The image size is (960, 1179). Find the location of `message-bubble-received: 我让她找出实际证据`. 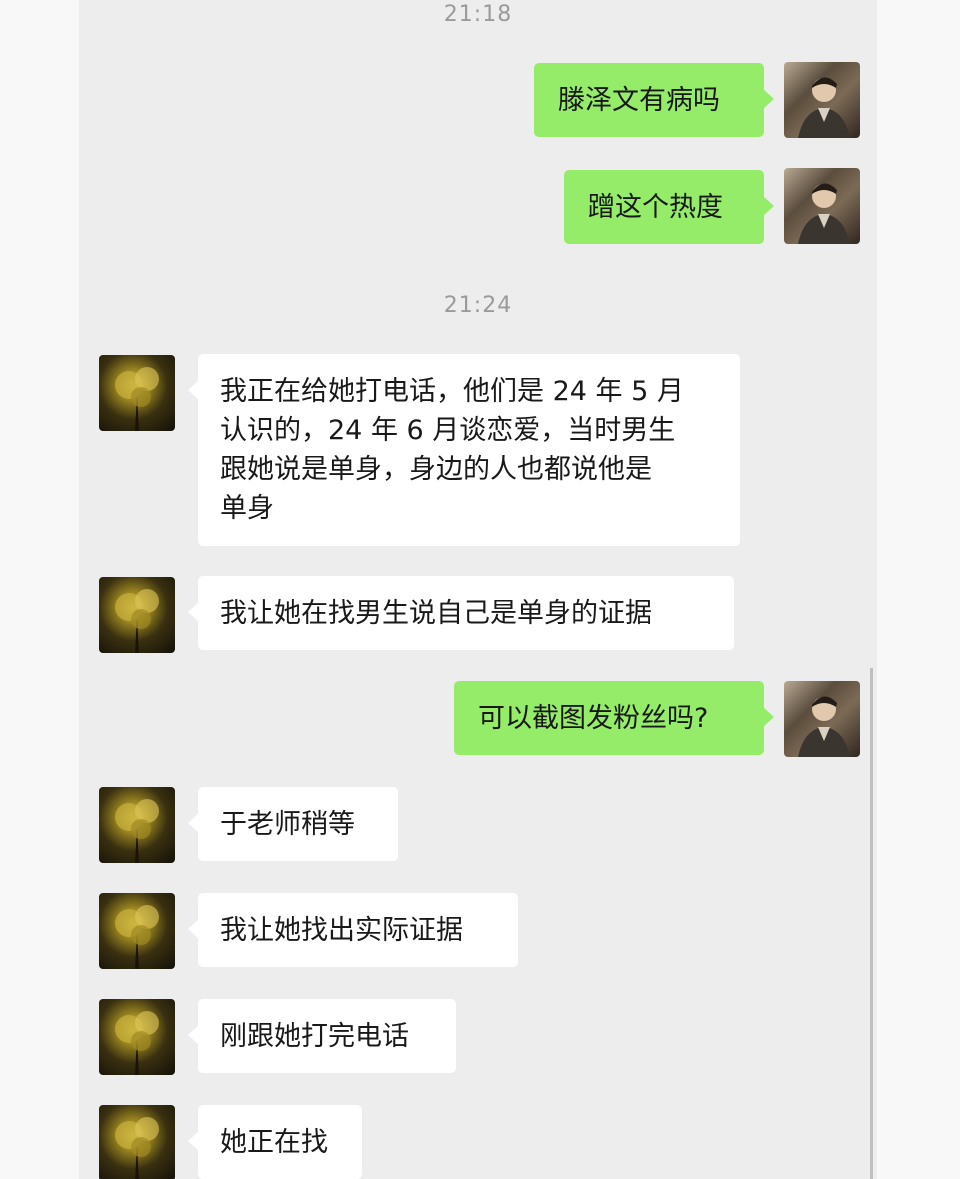

message-bubble-received: 我让她找出实际证据 is located at coordinates (353, 930).